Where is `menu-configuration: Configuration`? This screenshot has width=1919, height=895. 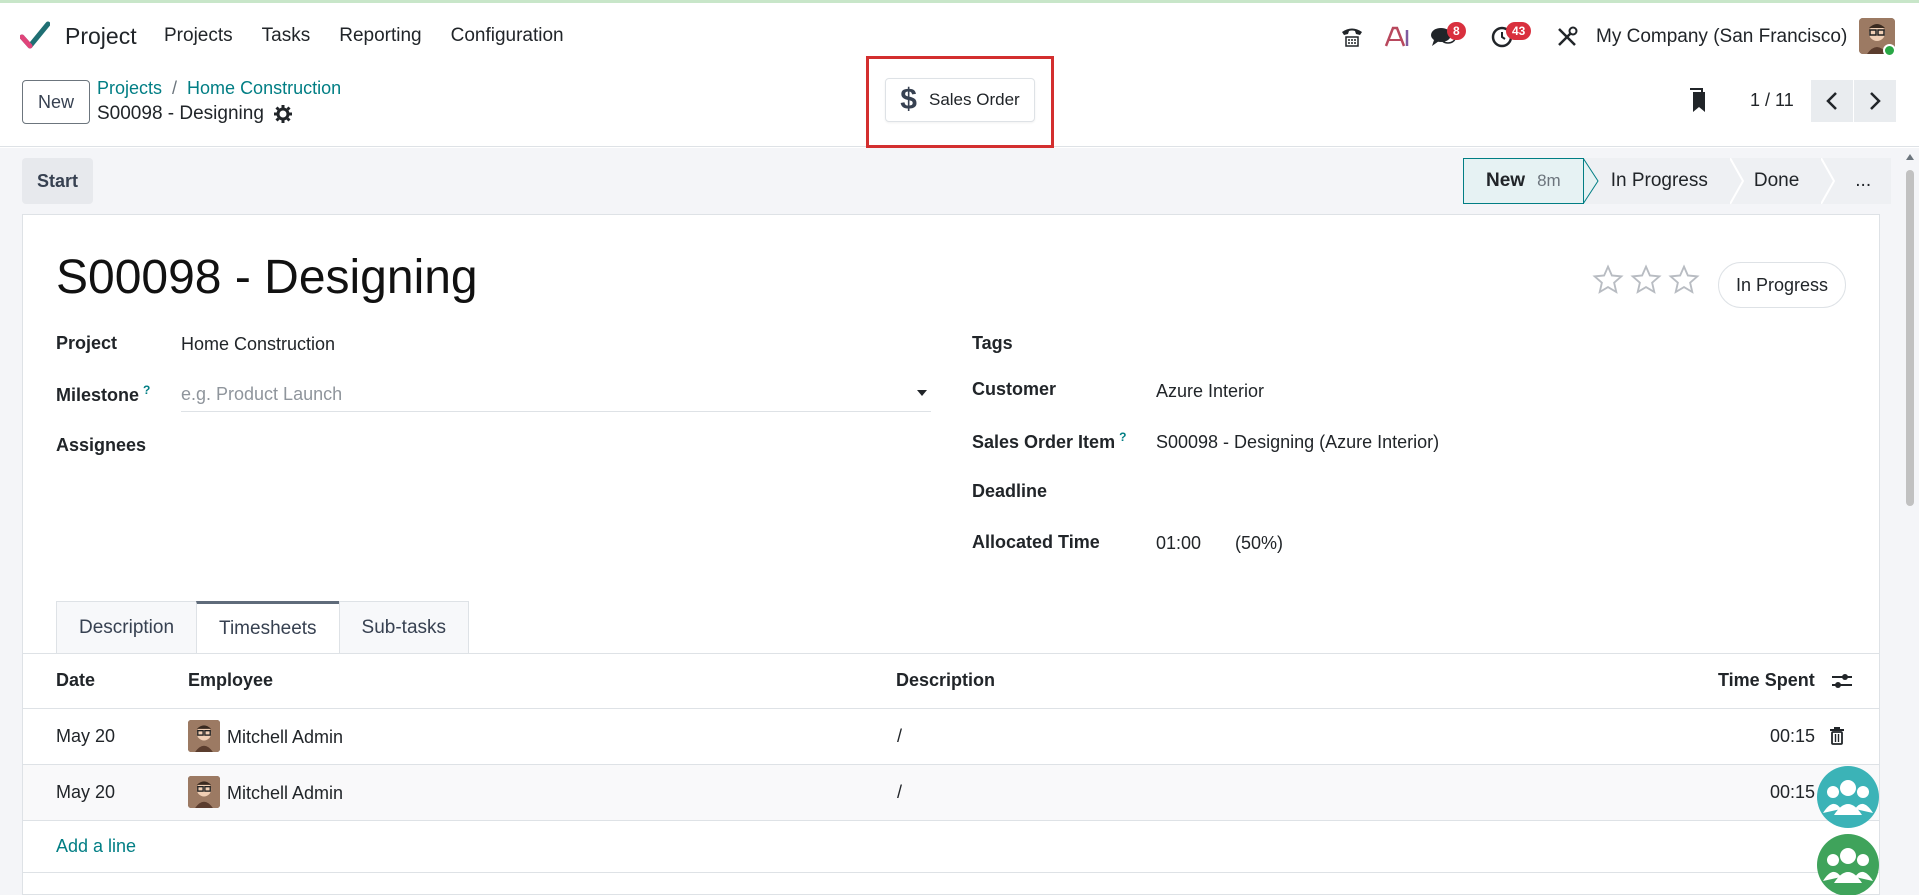 menu-configuration: Configuration is located at coordinates (507, 36).